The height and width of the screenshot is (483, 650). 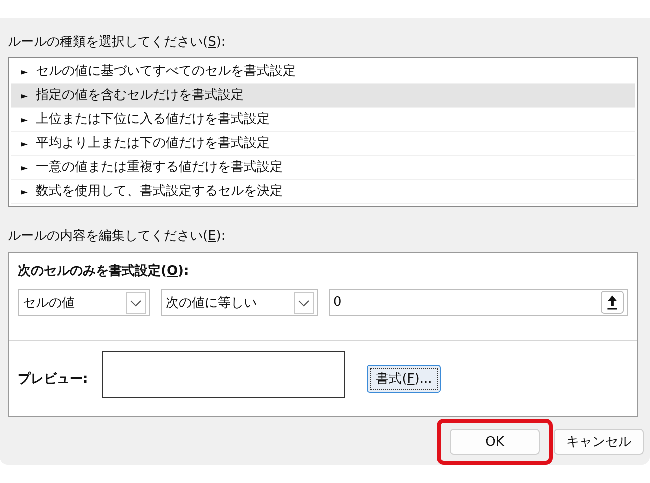 I want to click on rule-type-item: ► 指定の値を含むセルだけを書式設定, so click(x=323, y=96).